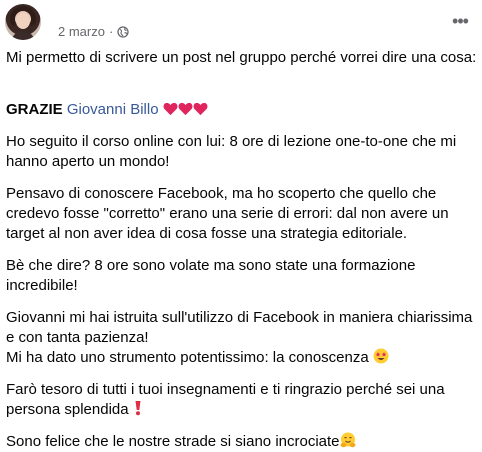 The image size is (482, 452). Describe the element at coordinates (123, 31) in the screenshot. I see `globe-icon` at that location.